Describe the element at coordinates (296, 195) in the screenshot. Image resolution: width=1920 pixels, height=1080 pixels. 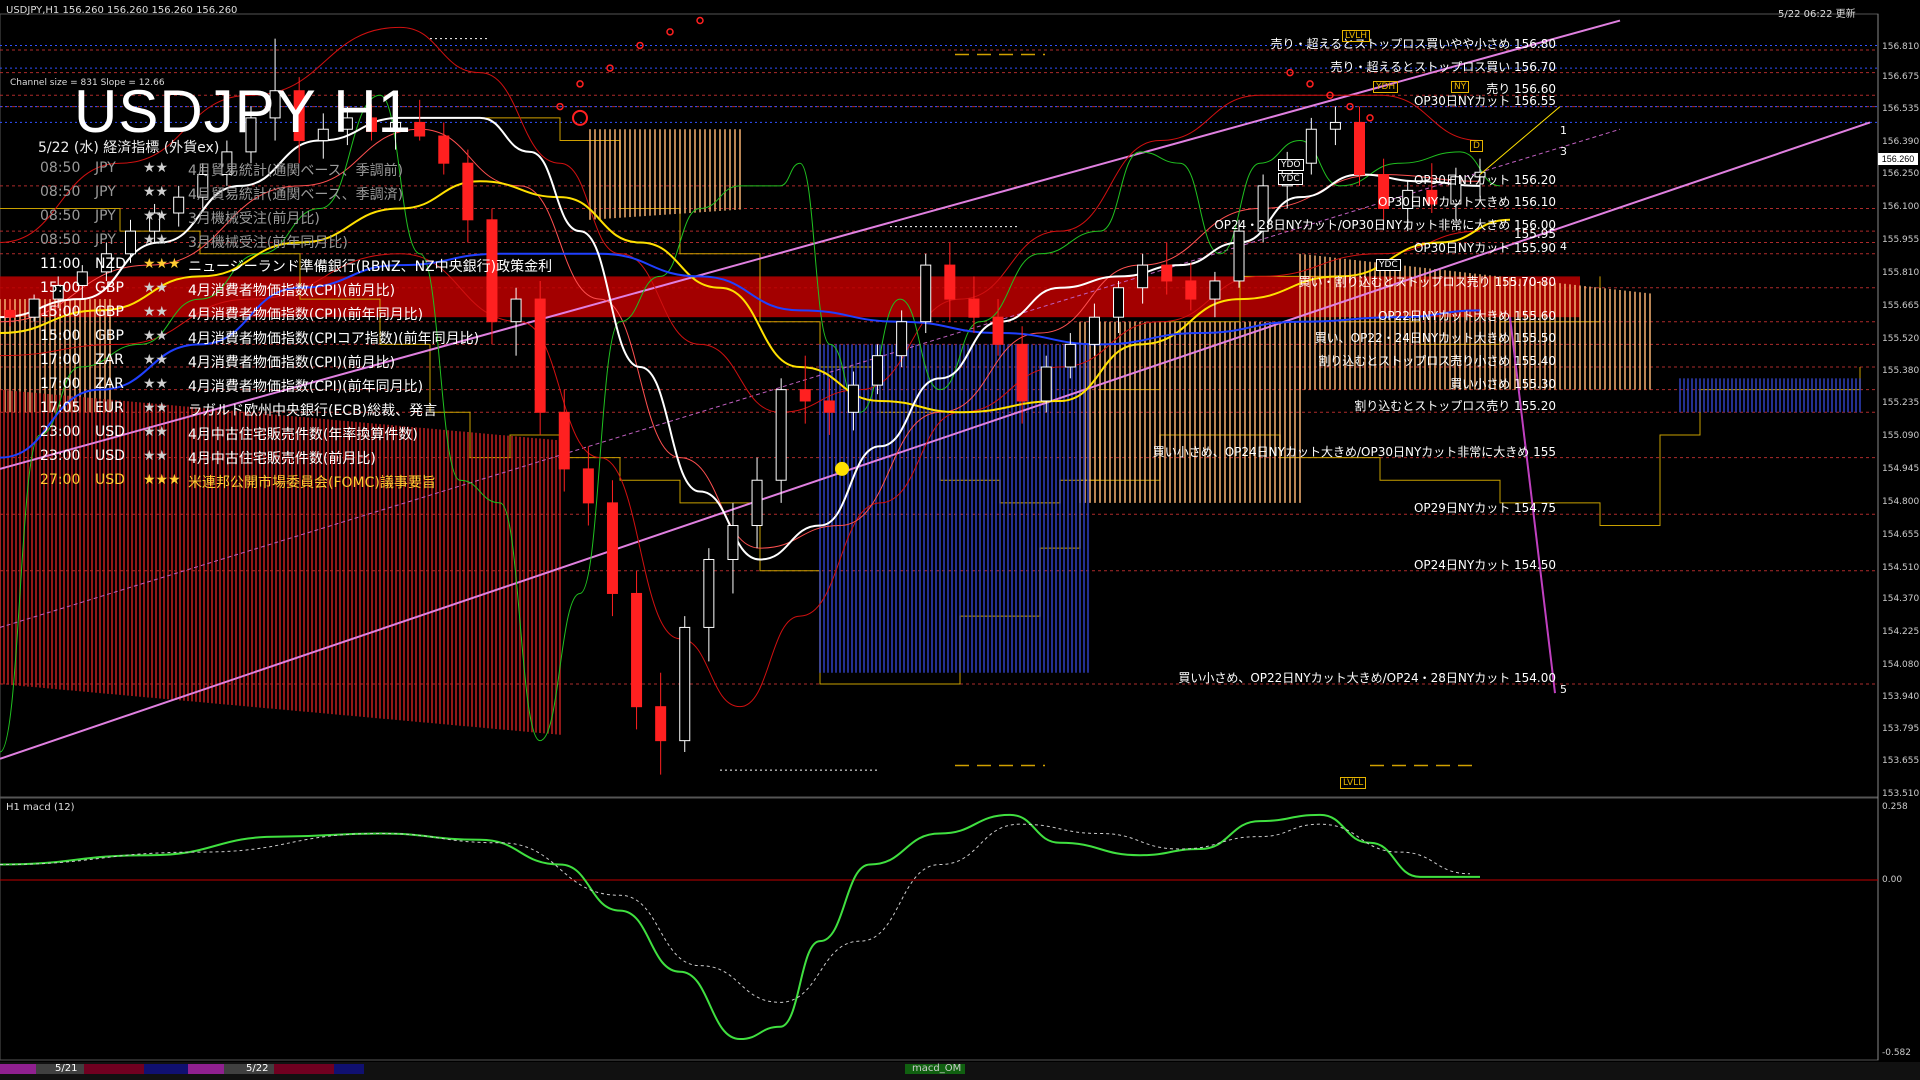
I see `calendar-event: 4月貿易統計(通関ベース、季調済)` at that location.